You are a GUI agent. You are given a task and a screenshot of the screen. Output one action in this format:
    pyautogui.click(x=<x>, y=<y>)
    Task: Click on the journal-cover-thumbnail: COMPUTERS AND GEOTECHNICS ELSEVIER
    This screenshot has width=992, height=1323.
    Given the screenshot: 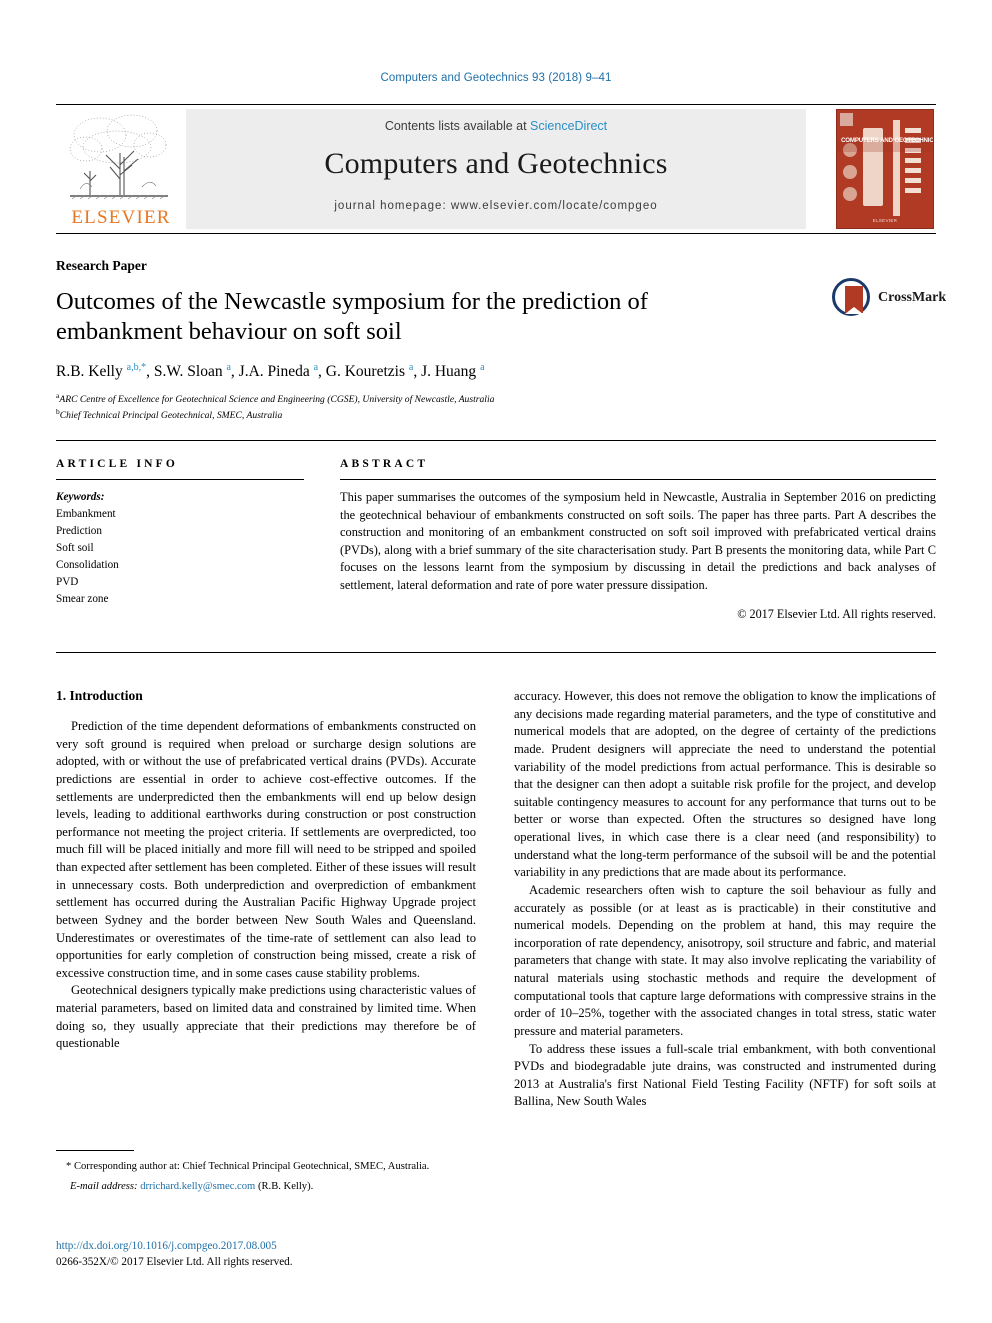 What is the action you would take?
    pyautogui.click(x=885, y=169)
    